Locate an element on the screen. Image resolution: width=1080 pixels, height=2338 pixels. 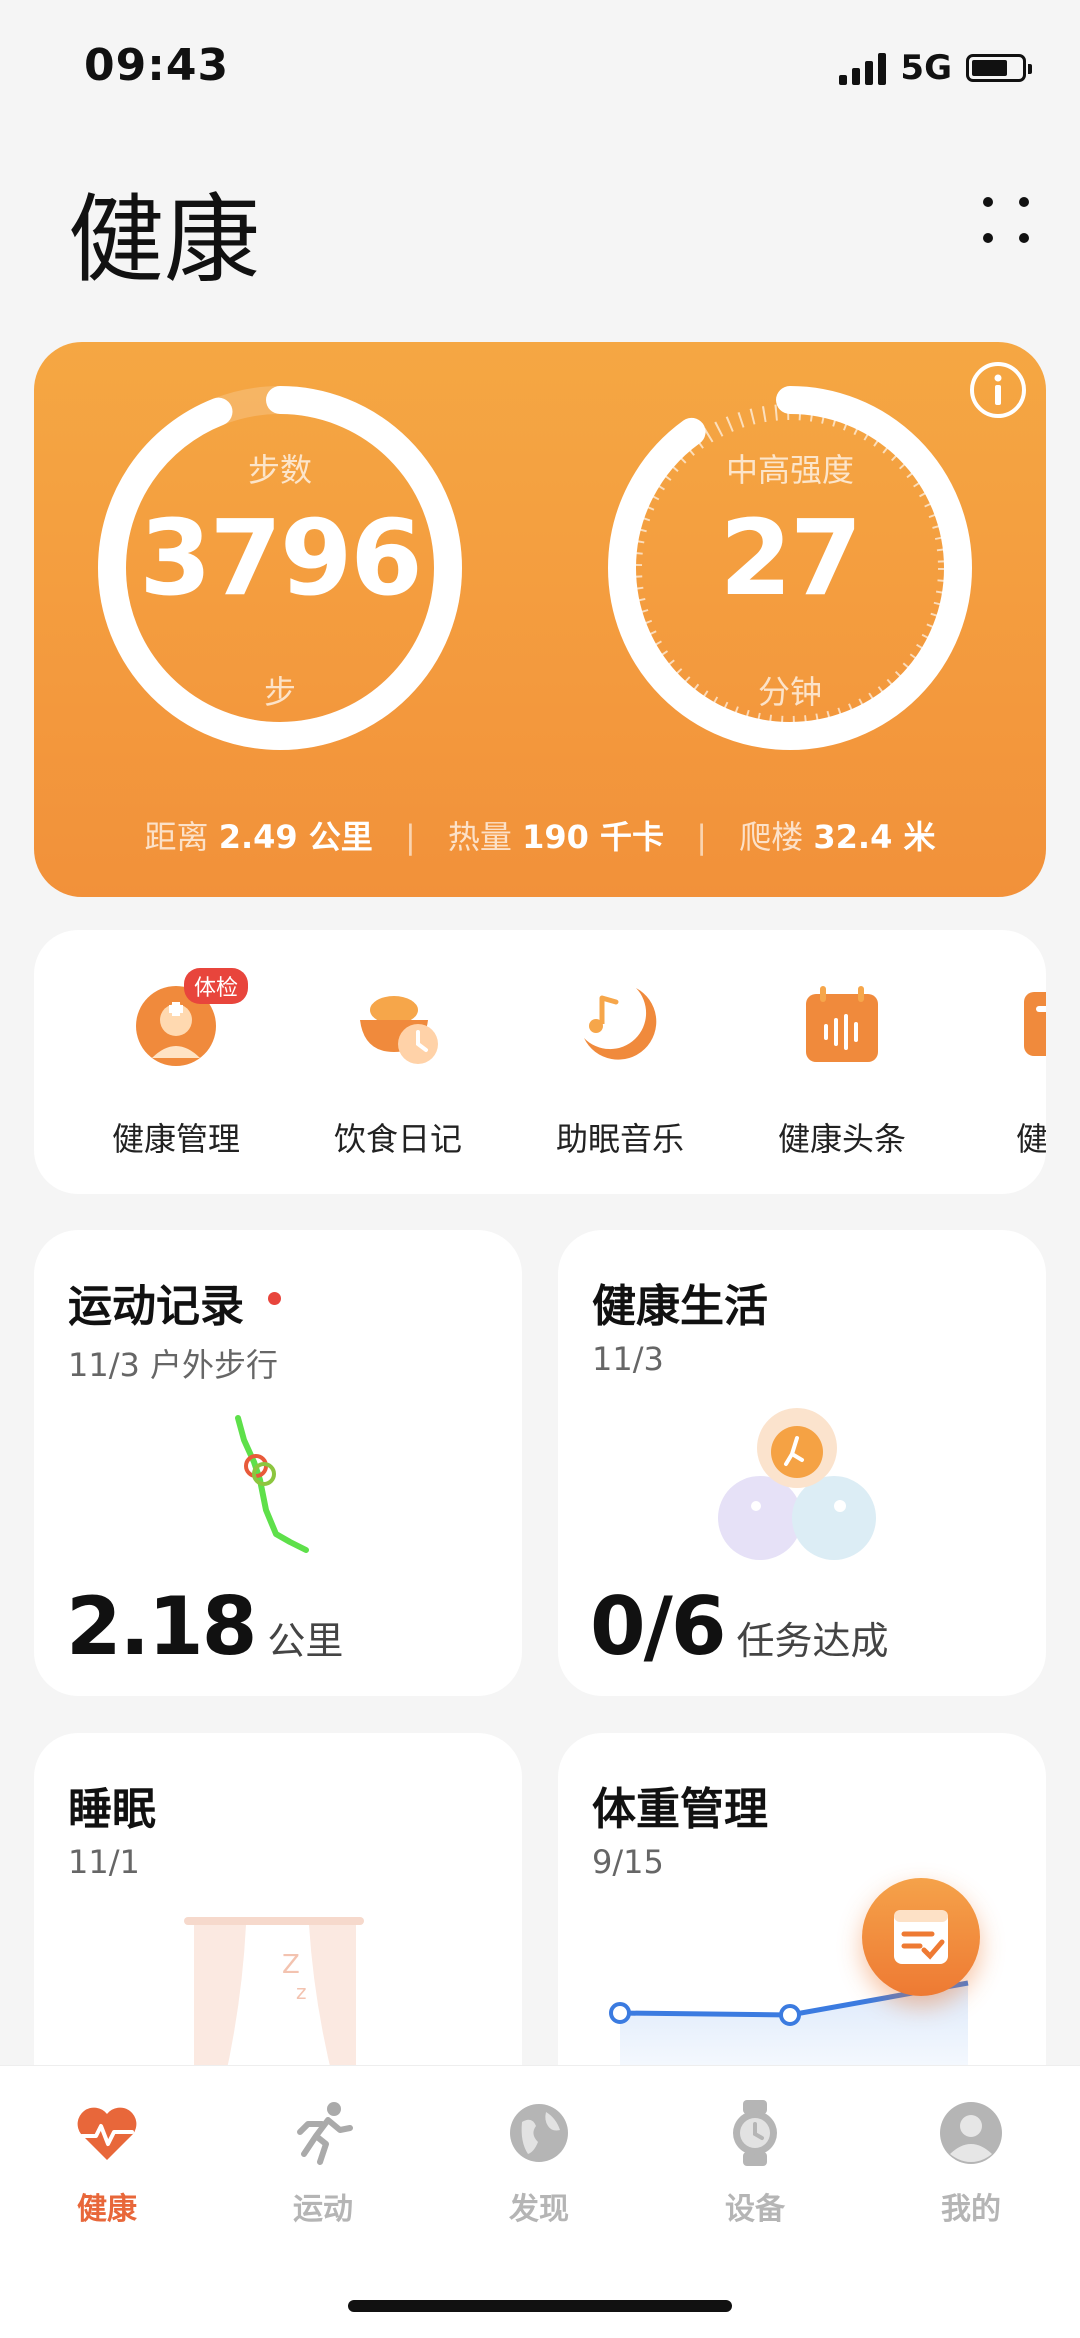
steps-label: 步数 is located at coordinates (279, 470).